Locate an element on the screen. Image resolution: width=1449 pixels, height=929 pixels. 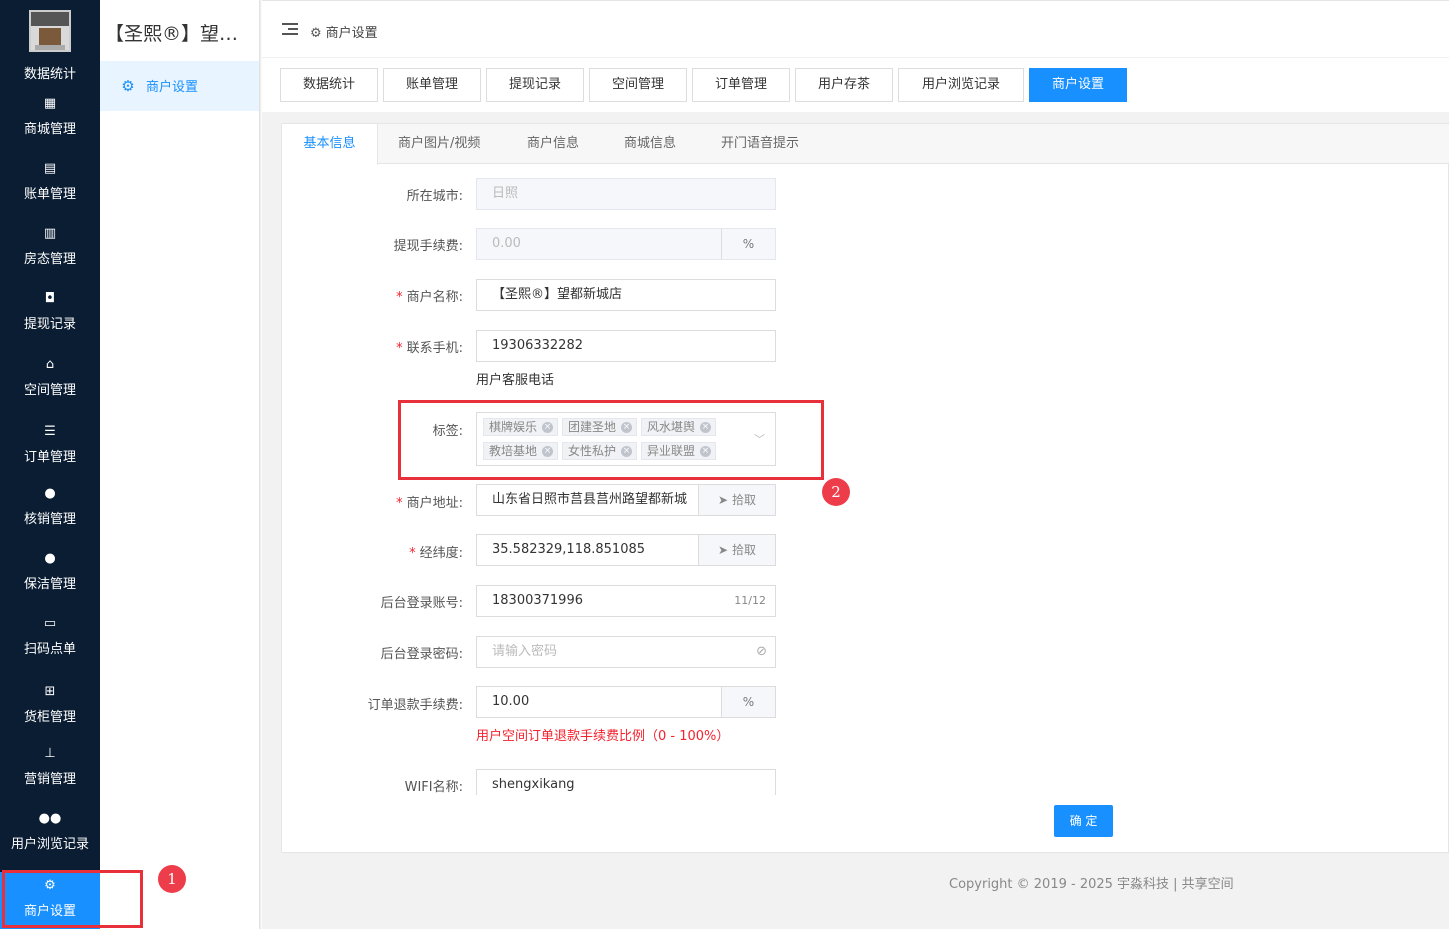
label-text: 商户地址: is located at coordinates (434, 503).